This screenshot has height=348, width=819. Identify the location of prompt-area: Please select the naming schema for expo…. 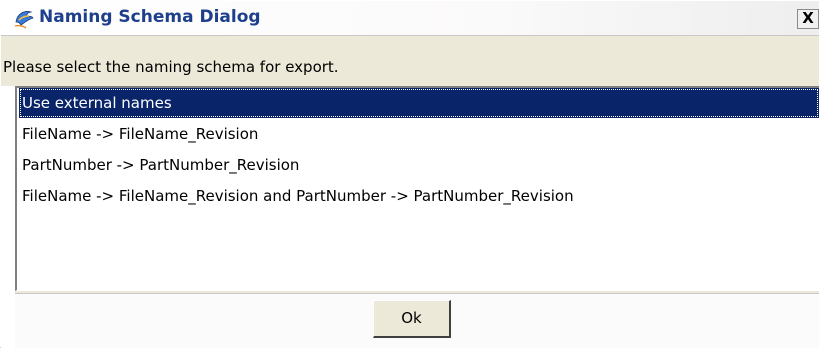
(410, 61).